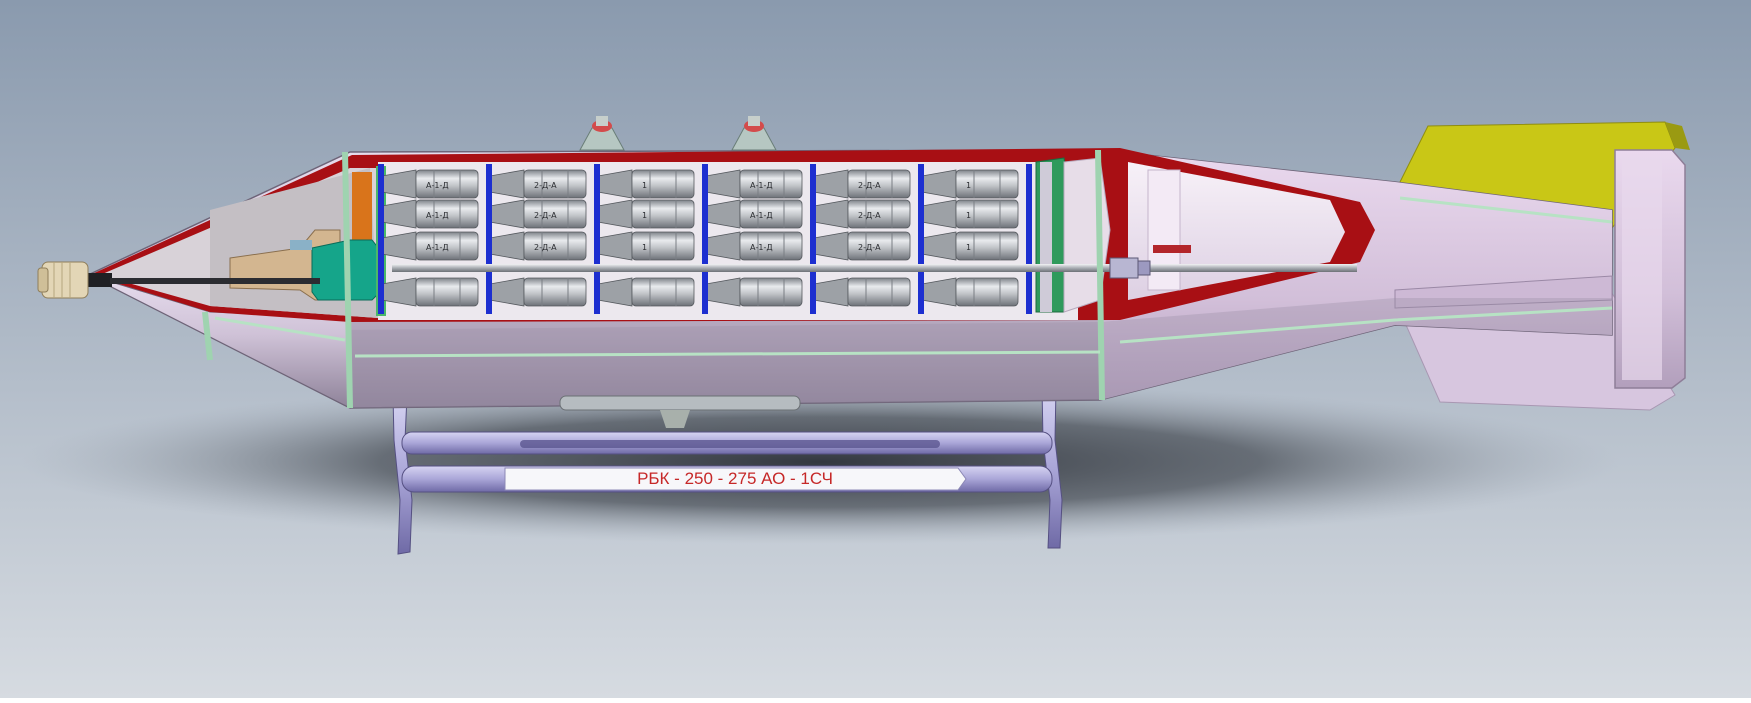 The width and height of the screenshot is (1751, 703). What do you see at coordinates (63, 280) in the screenshot?
I see `nose-fuze` at bounding box center [63, 280].